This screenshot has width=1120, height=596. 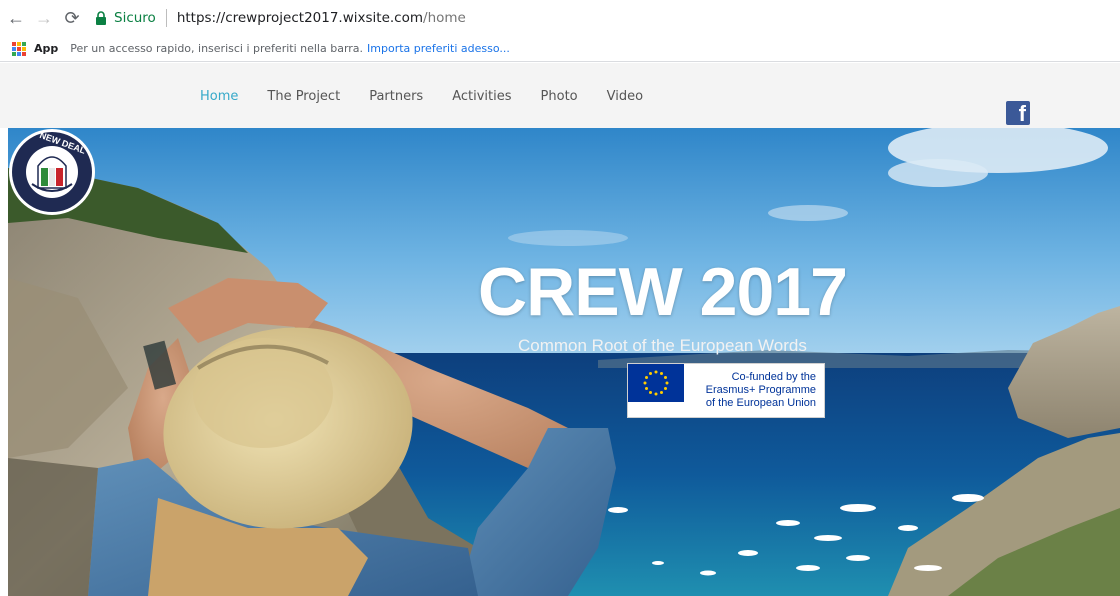 What do you see at coordinates (46, 48) in the screenshot?
I see `apps-label: App` at bounding box center [46, 48].